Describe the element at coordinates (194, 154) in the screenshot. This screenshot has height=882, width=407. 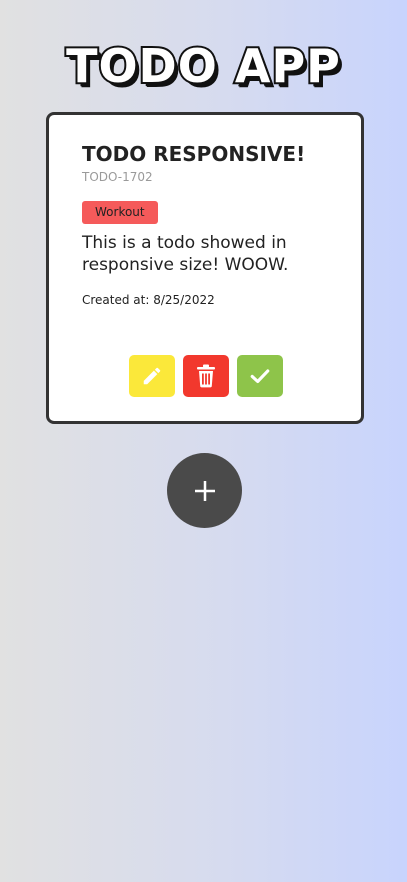
I see `todo-title: TODO RESPONSIVE!` at that location.